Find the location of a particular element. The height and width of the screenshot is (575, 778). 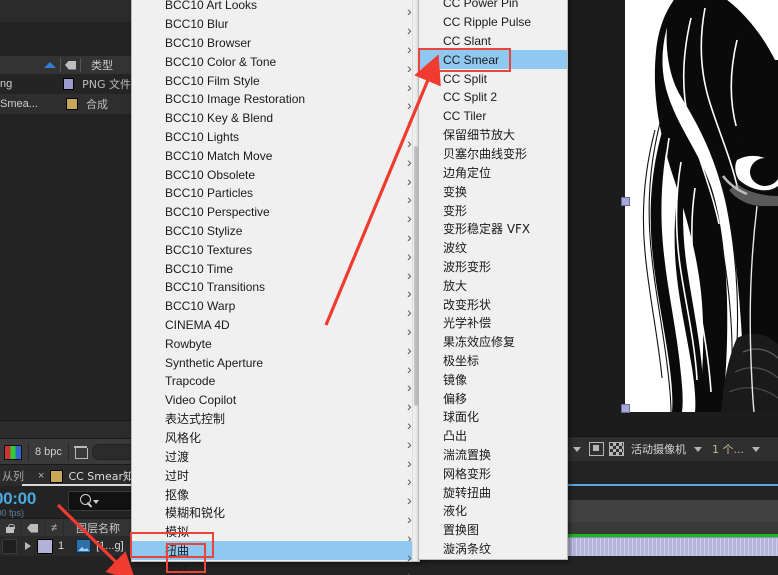

menu-item: 变形 is located at coordinates (493, 210).